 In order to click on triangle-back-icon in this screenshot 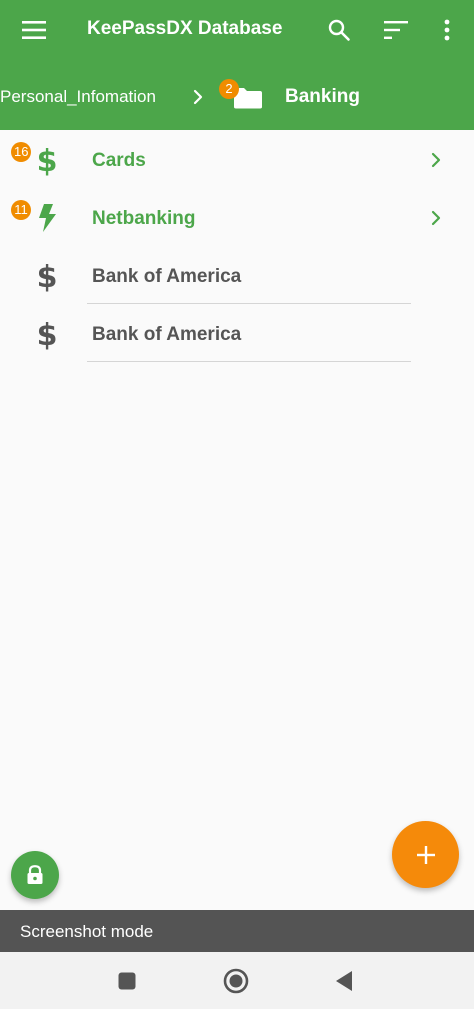, I will do `click(344, 981)`.